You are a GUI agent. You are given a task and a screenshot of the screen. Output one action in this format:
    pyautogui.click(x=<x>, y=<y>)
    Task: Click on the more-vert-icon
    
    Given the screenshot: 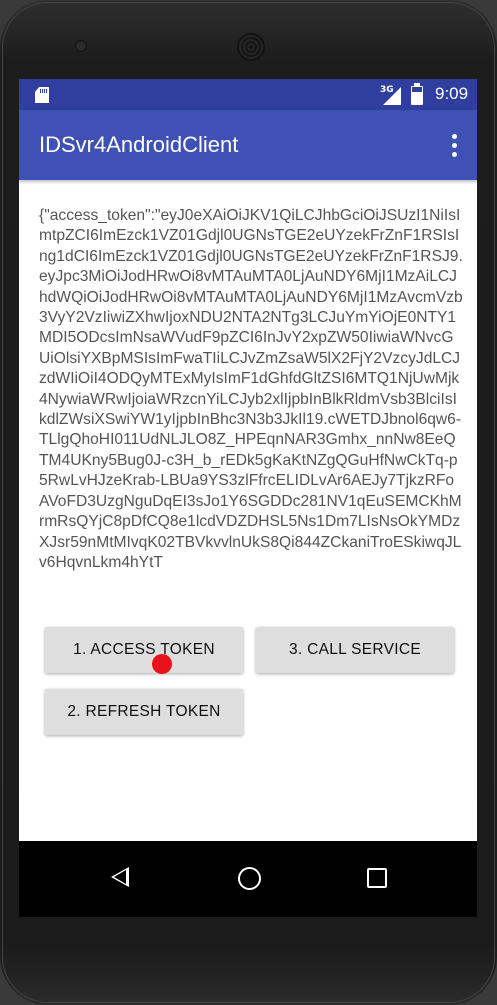 What is the action you would take?
    pyautogui.click(x=454, y=146)
    